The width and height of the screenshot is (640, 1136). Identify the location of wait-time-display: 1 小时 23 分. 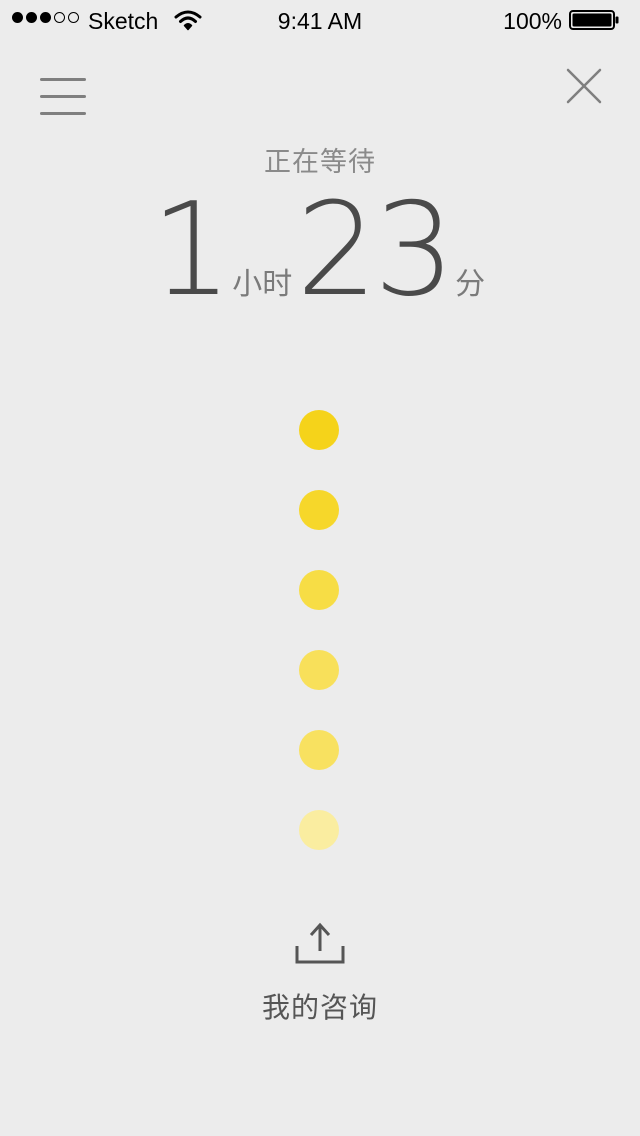
(320, 251).